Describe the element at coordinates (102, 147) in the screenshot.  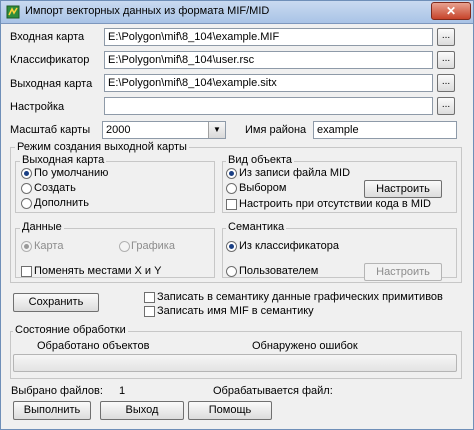
I see `mode-group-title: Режим создания выходной карты` at that location.